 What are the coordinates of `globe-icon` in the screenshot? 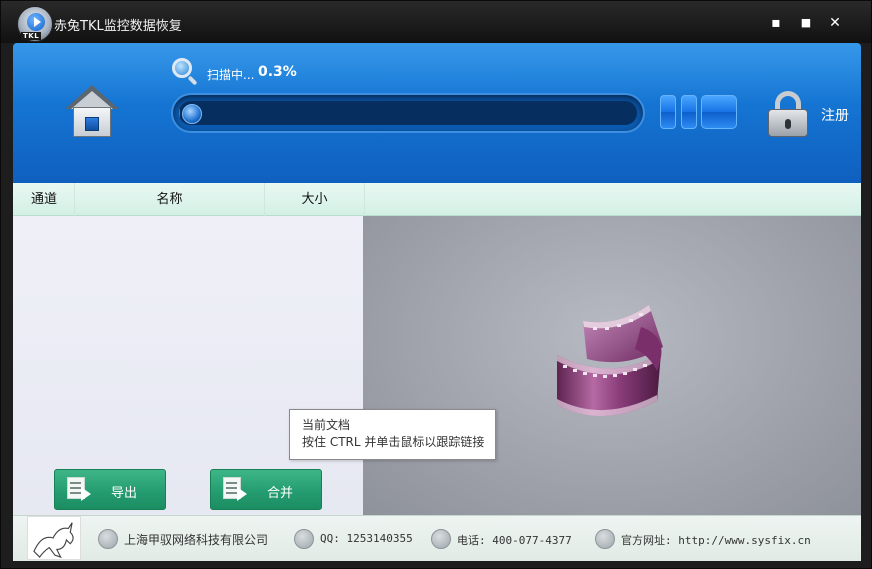 It's located at (605, 539).